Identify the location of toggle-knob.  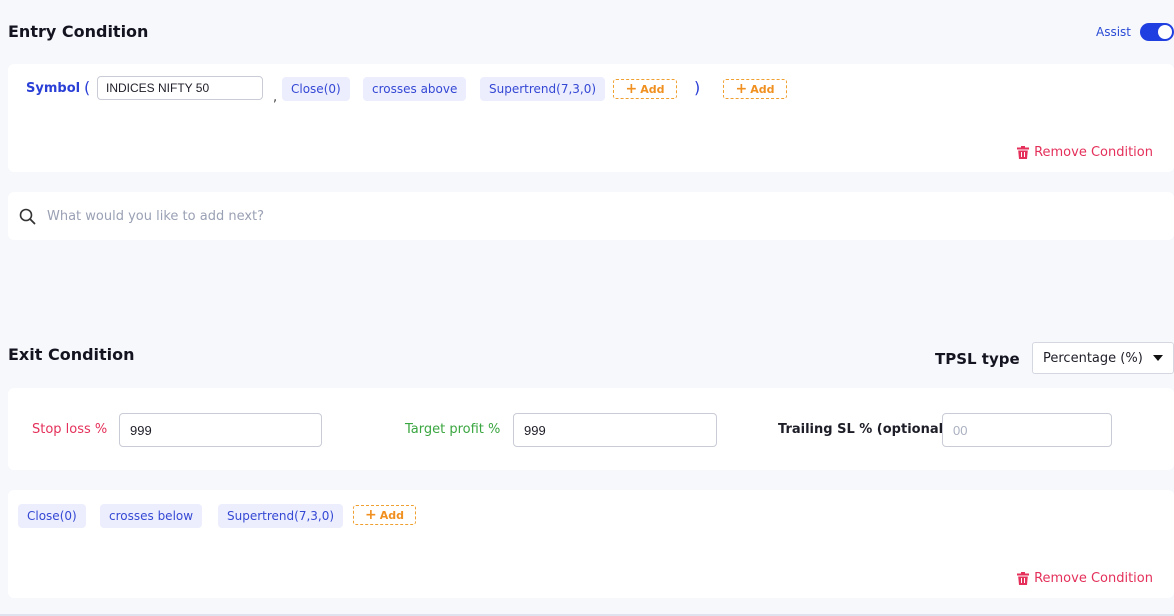
(1165, 32).